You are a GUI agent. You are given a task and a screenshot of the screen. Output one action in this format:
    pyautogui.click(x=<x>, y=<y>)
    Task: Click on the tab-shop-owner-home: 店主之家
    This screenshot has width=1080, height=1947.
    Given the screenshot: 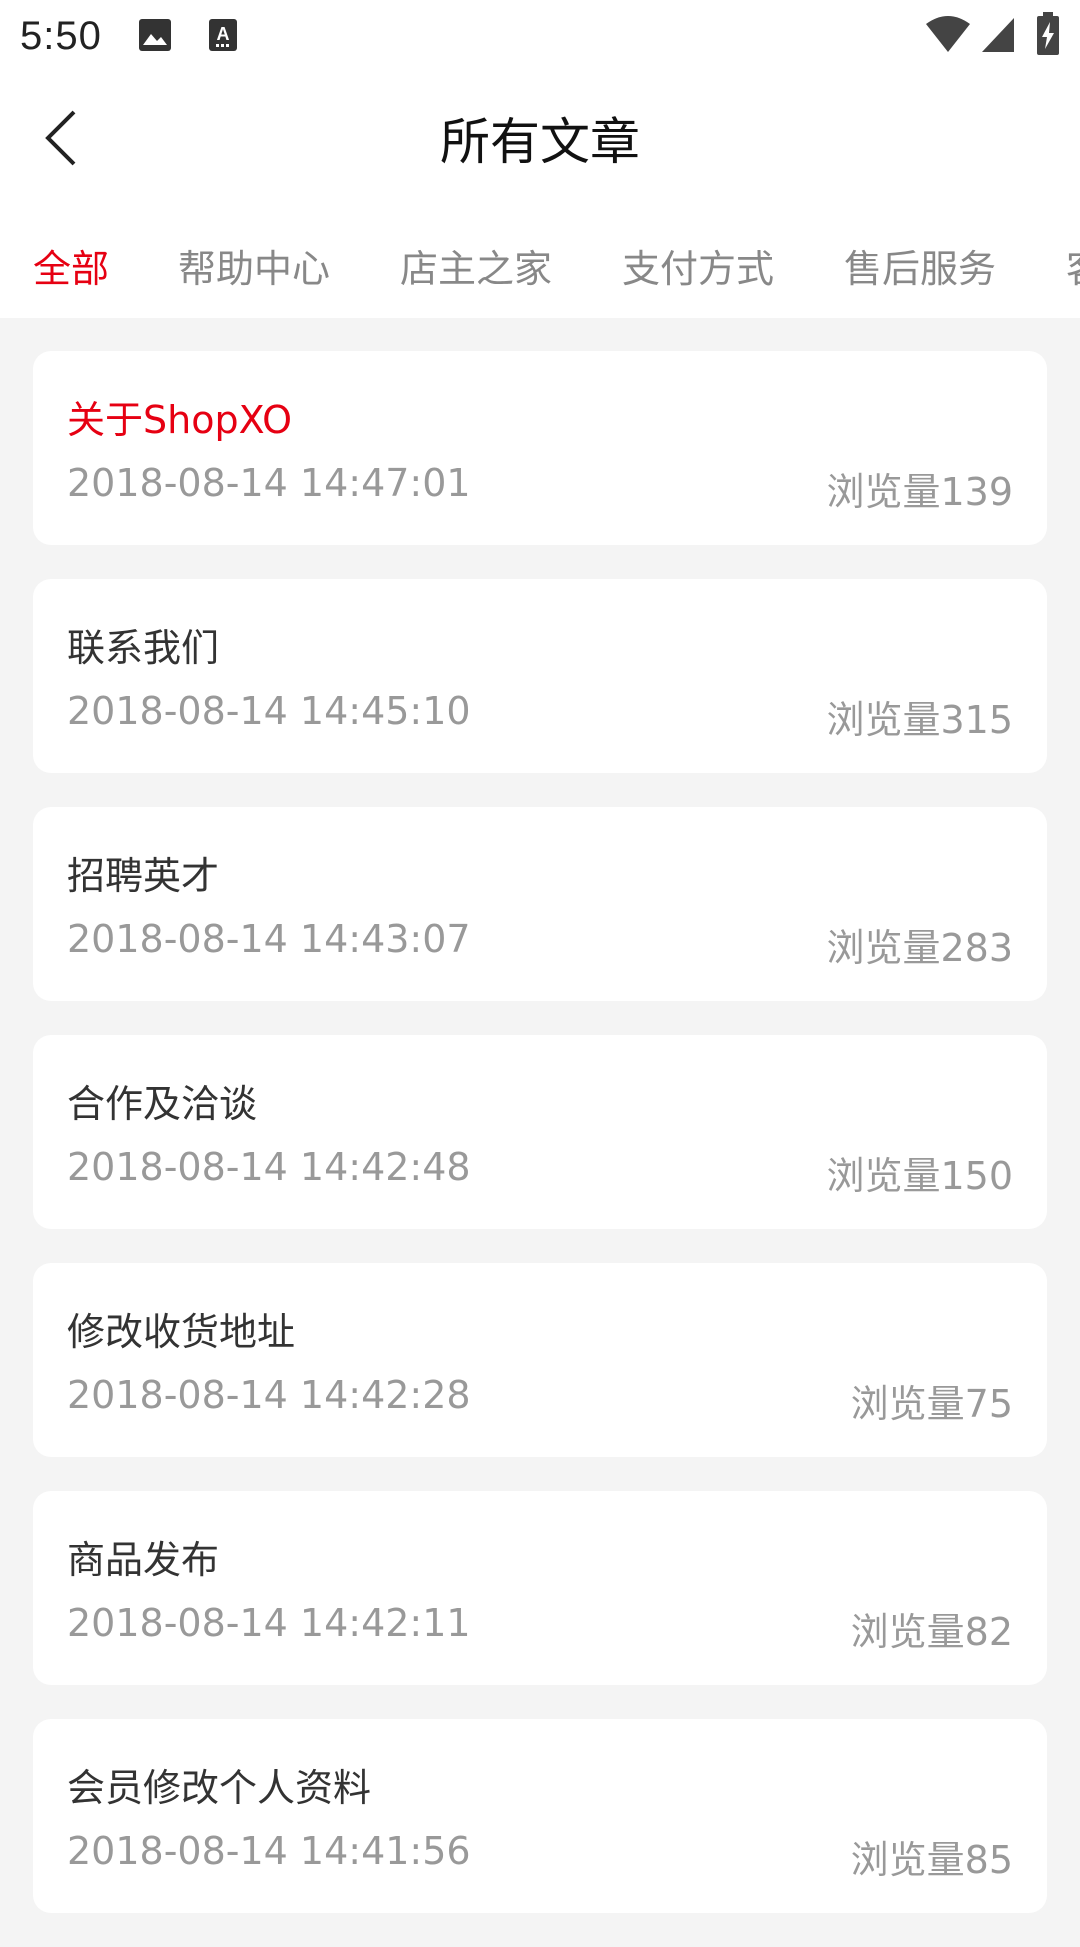 What is the action you would take?
    pyautogui.click(x=476, y=265)
    